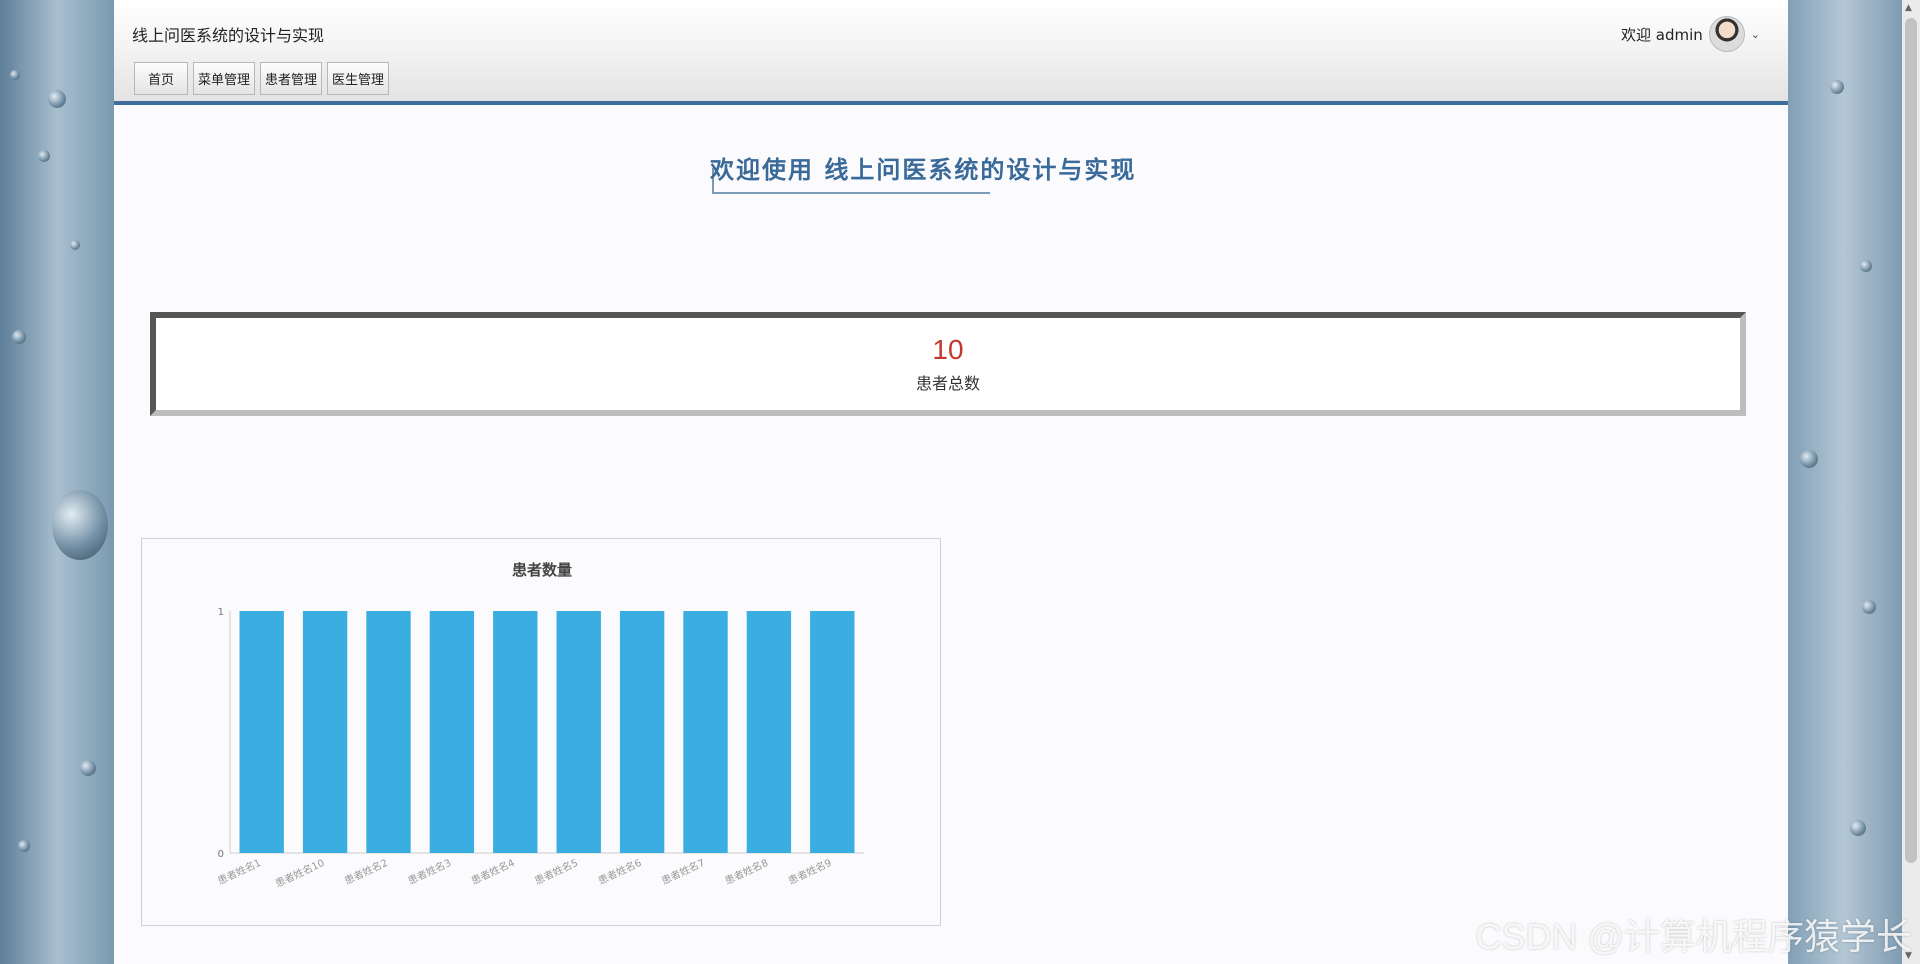 This screenshot has height=964, width=1920. What do you see at coordinates (299, 873) in the screenshot?
I see `x-tick-label: 患者姓名10` at bounding box center [299, 873].